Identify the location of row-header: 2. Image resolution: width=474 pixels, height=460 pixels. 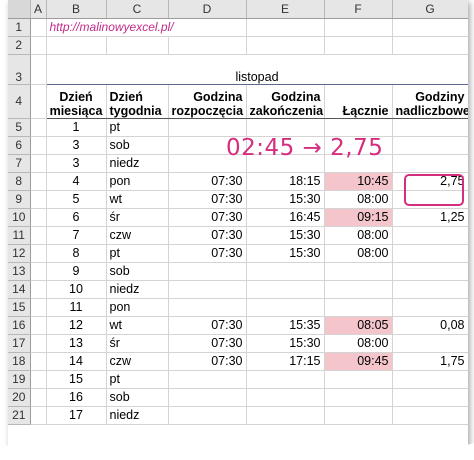
(19, 45).